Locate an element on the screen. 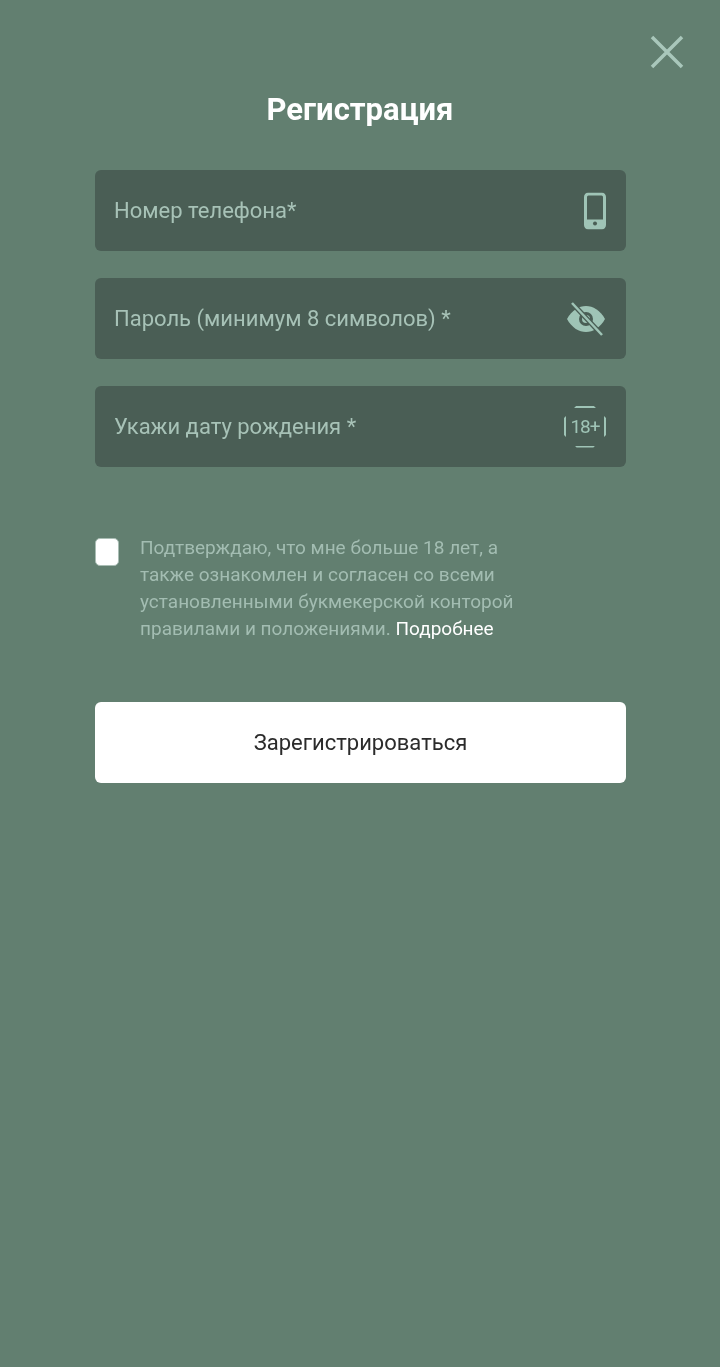 The image size is (720, 1367). details-link: Подробнее is located at coordinates (444, 628).